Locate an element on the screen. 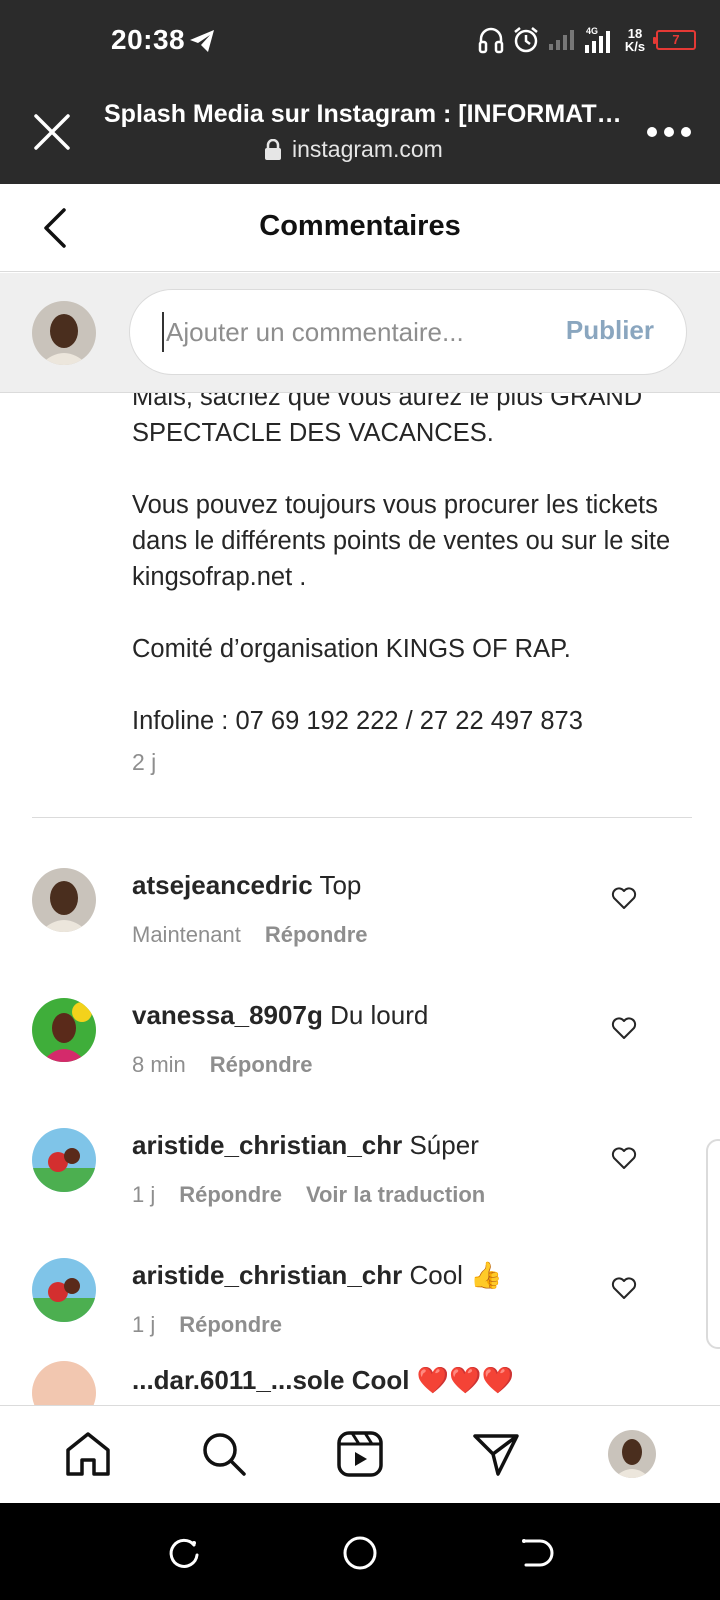 The width and height of the screenshot is (720, 1600). publish-button: Publier is located at coordinates (610, 330).